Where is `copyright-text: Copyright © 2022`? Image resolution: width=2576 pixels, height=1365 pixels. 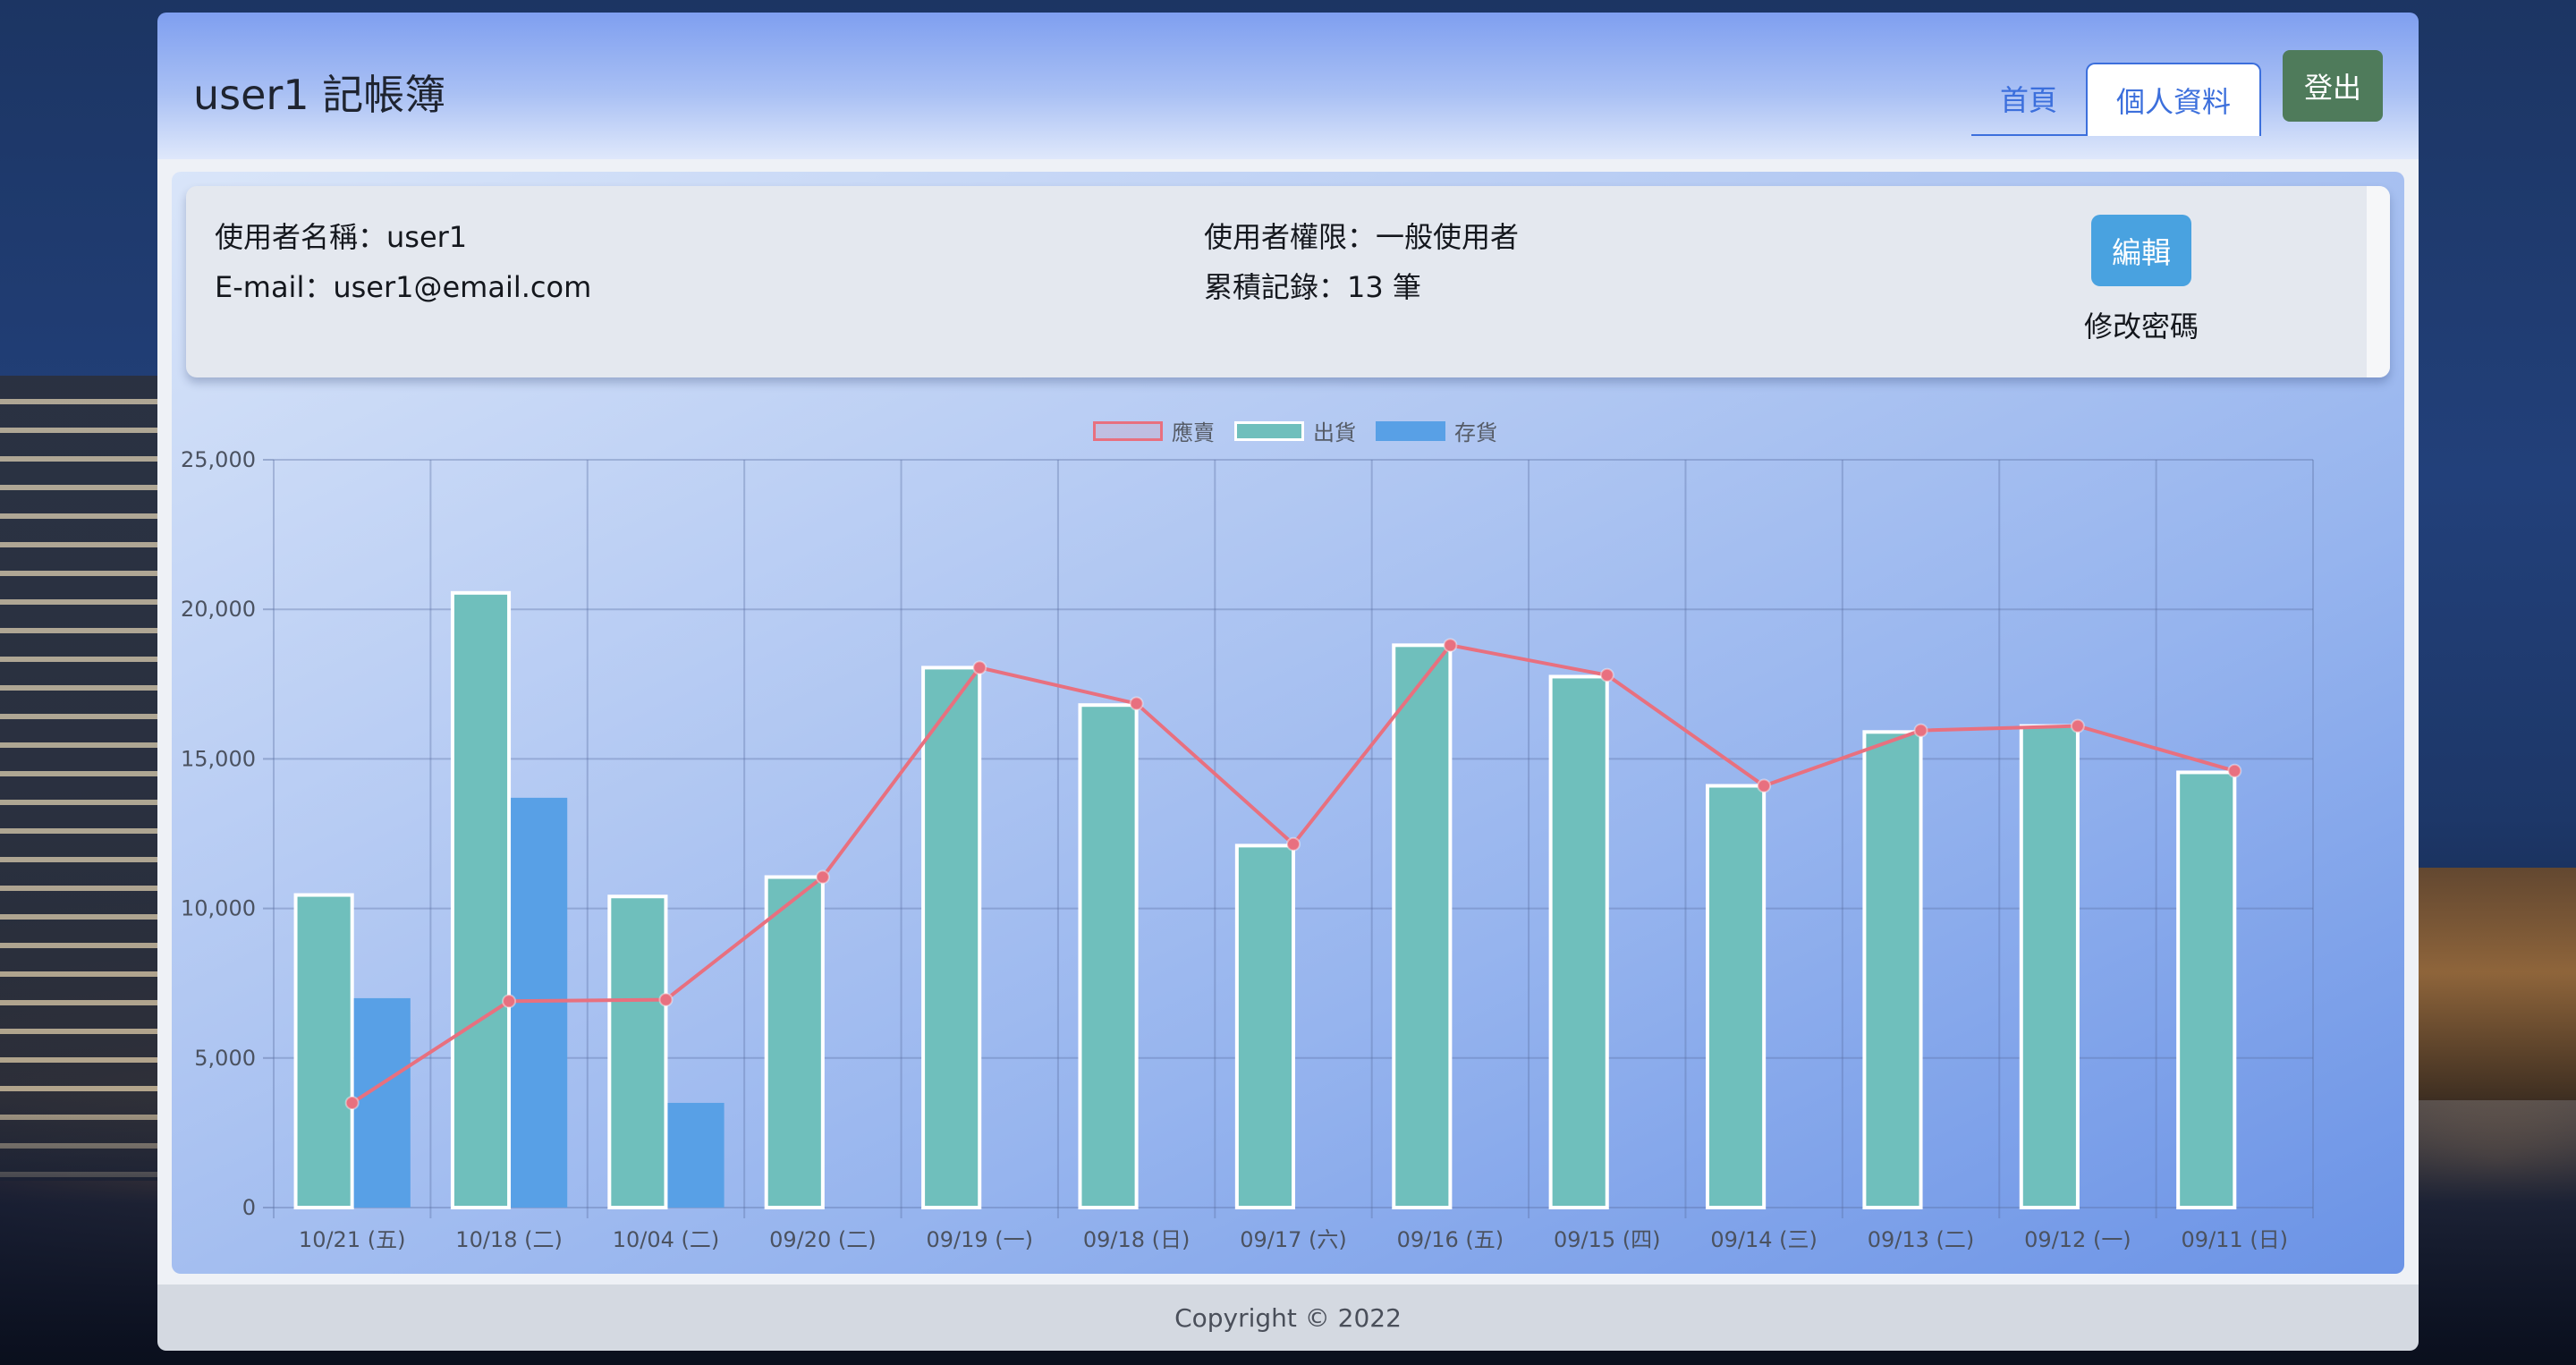 copyright-text: Copyright © 2022 is located at coordinates (1288, 1317).